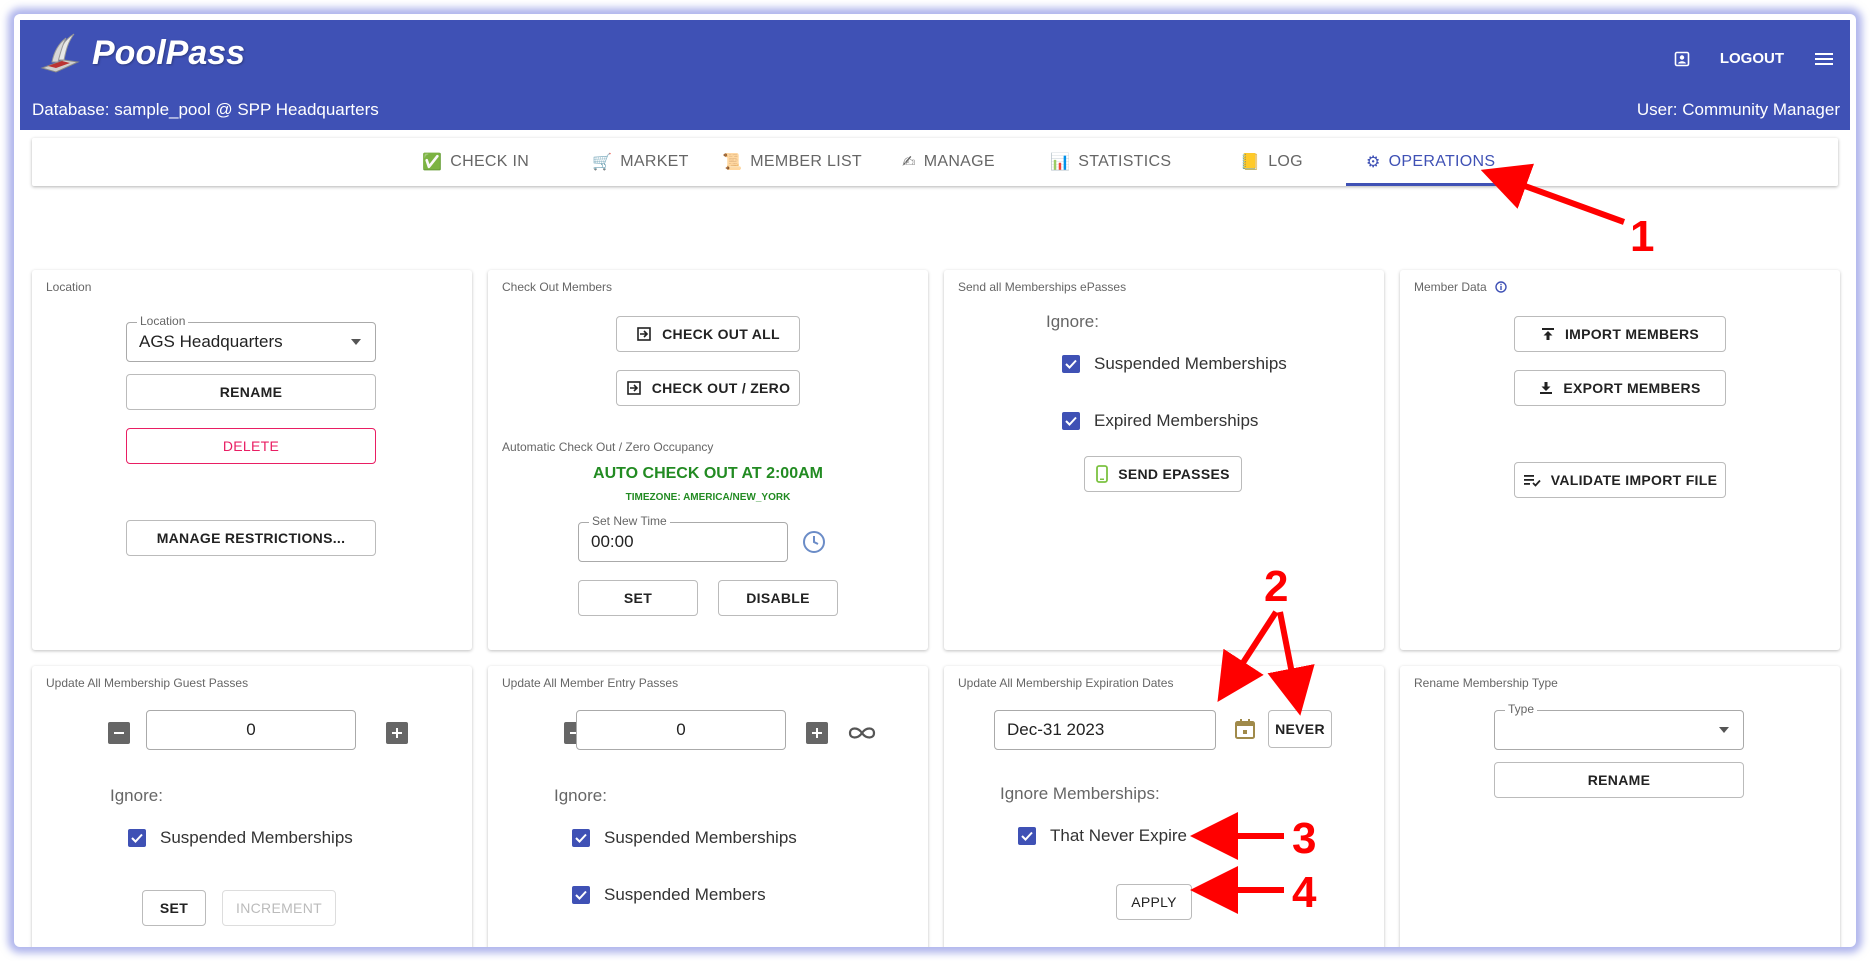 Image resolution: width=1870 pixels, height=961 pixels. Describe the element at coordinates (1304, 838) in the screenshot. I see `annotation-3: 3` at that location.